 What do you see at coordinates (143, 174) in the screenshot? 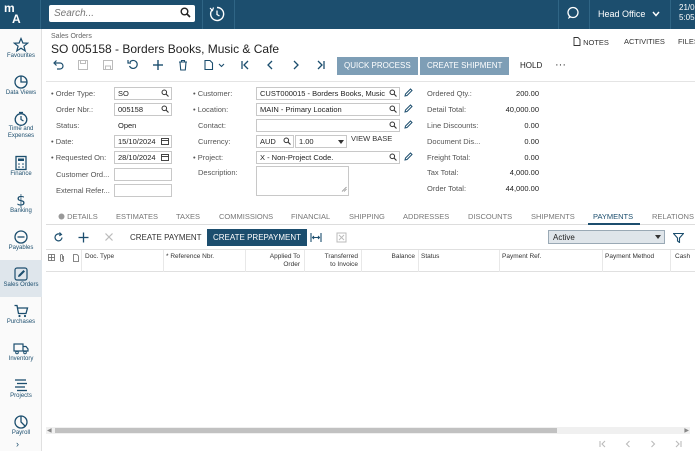
I see `customer-ord-field` at bounding box center [143, 174].